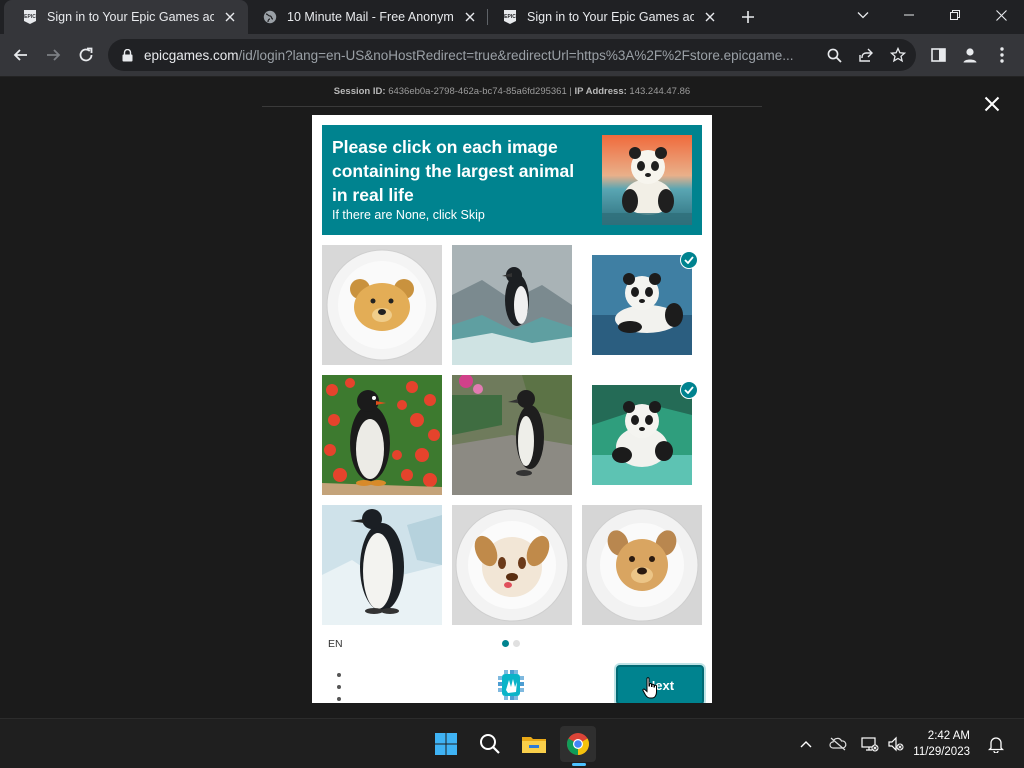 The width and height of the screenshot is (1024, 768). I want to click on bookmark-star-icon, so click(898, 55).